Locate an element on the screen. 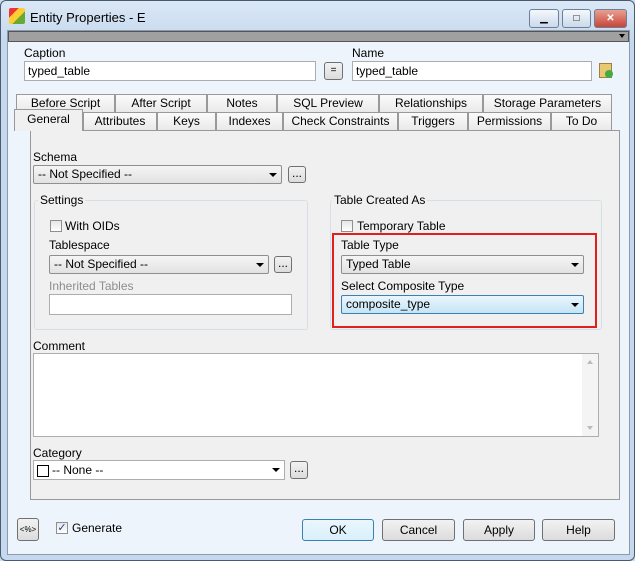  inherited-tables-label: Inherited Tables is located at coordinates (91, 286).